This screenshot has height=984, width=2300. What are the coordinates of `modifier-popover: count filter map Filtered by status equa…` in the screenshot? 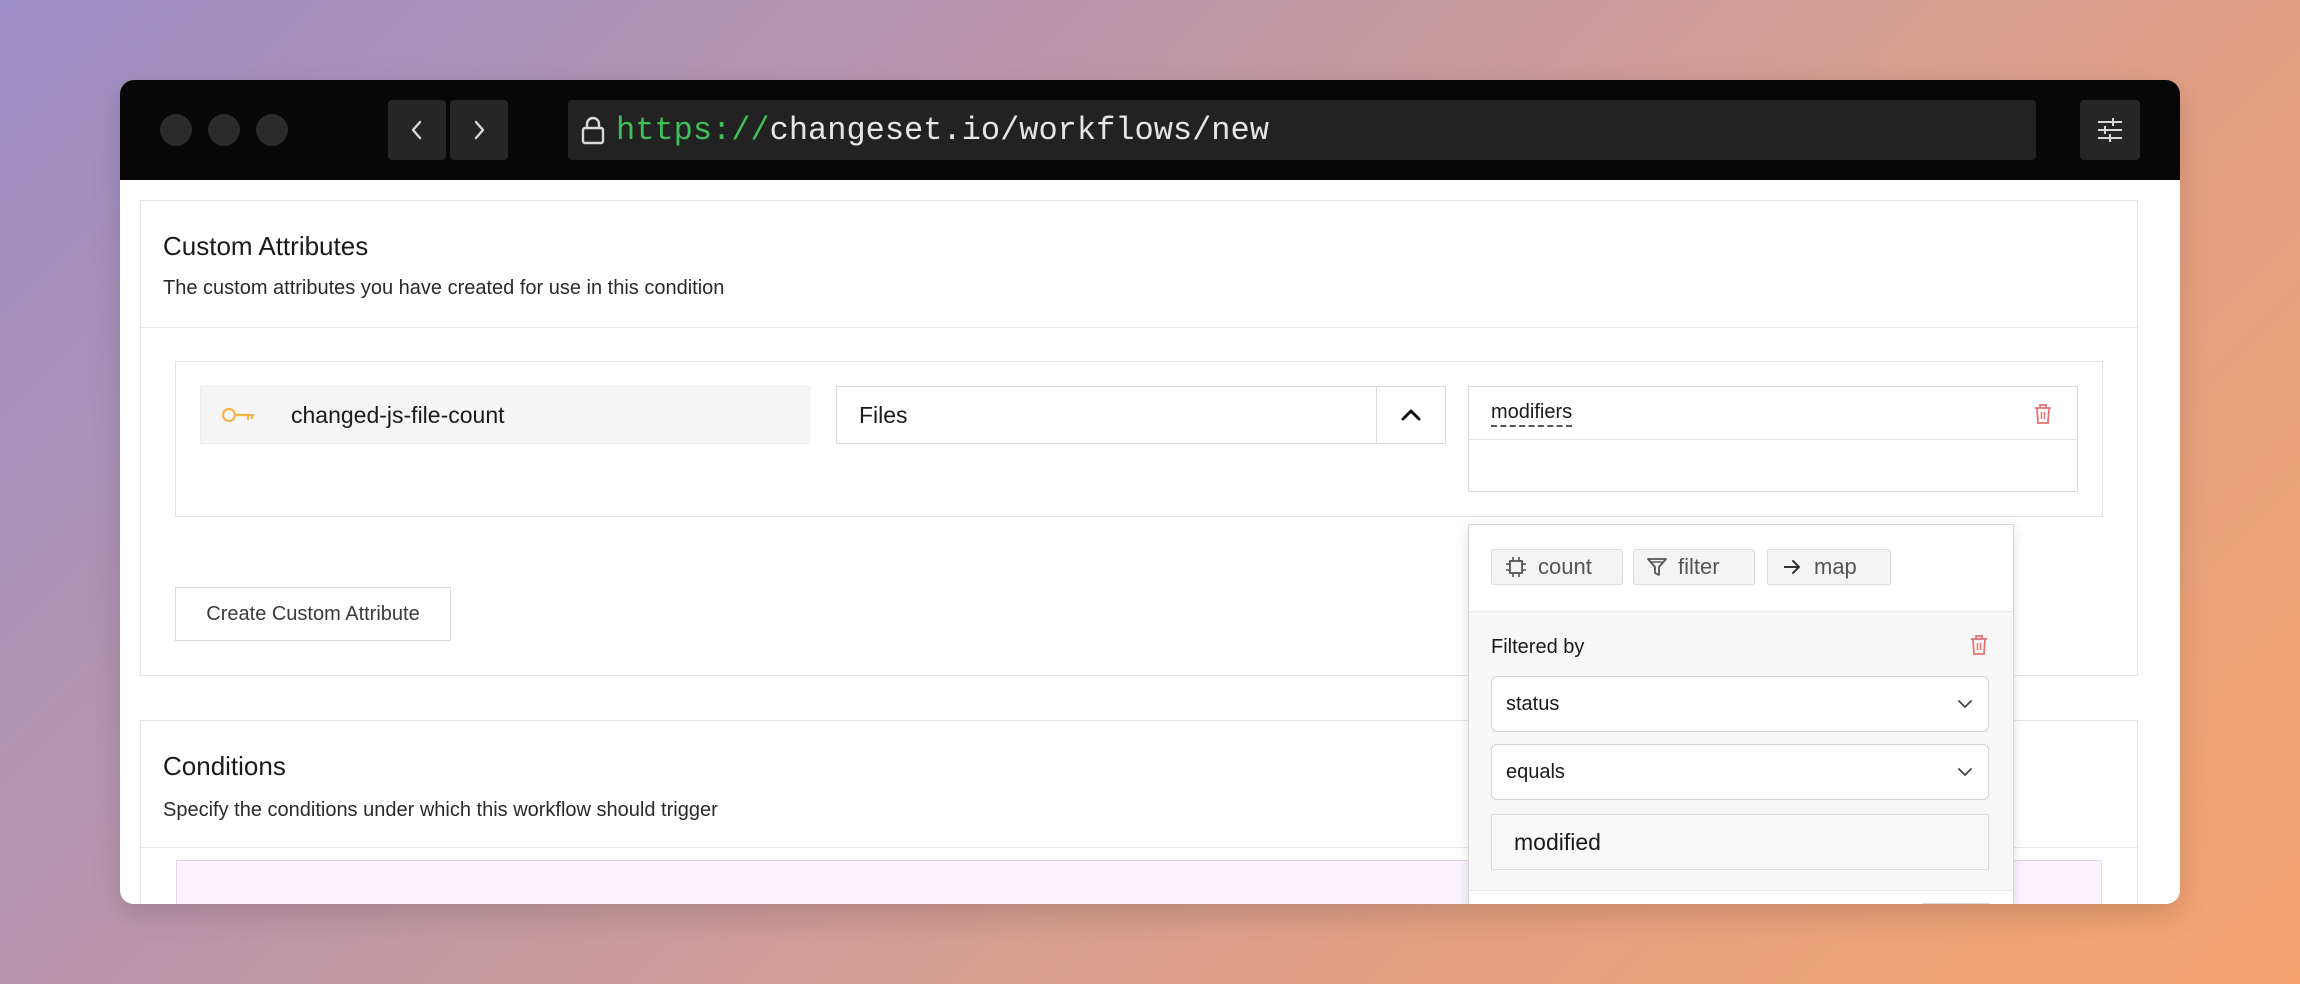 It's located at (1741, 714).